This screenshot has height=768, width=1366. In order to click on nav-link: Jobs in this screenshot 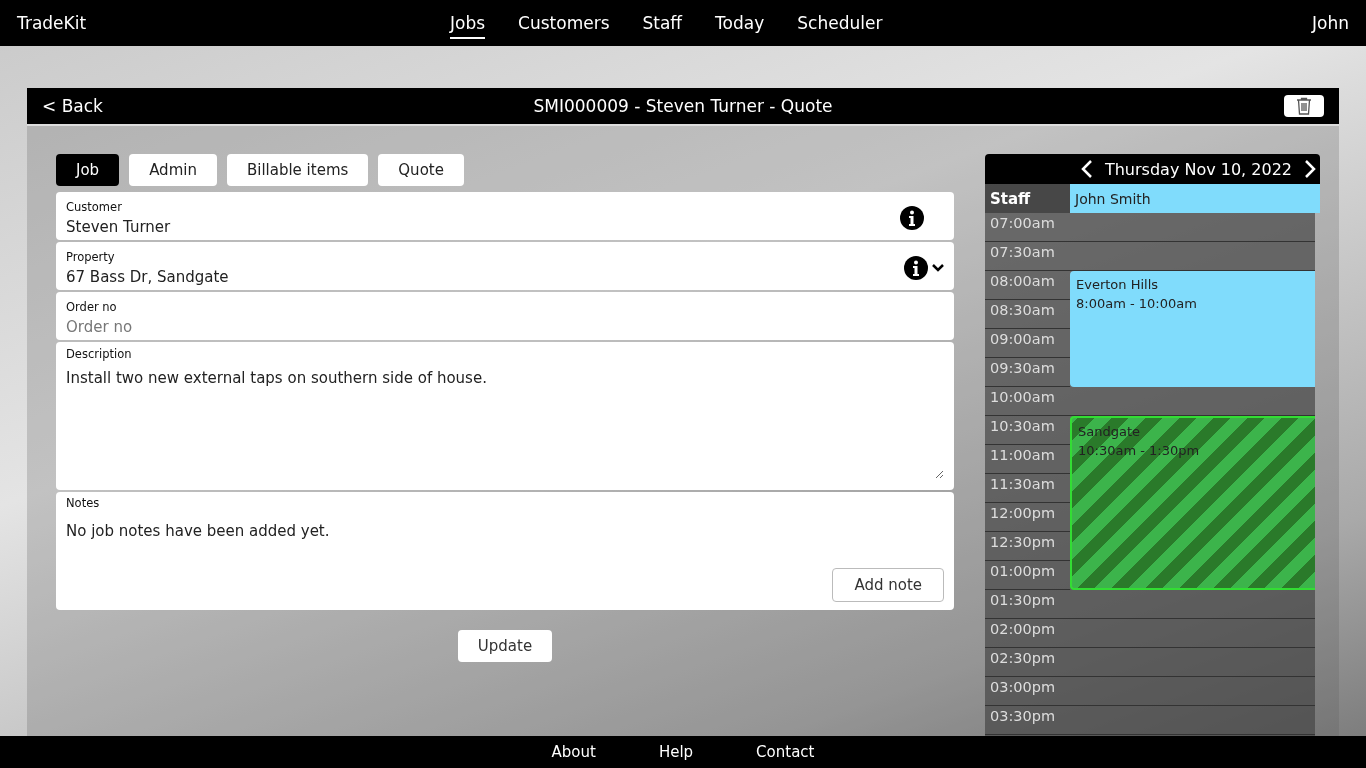, I will do `click(468, 23)`.